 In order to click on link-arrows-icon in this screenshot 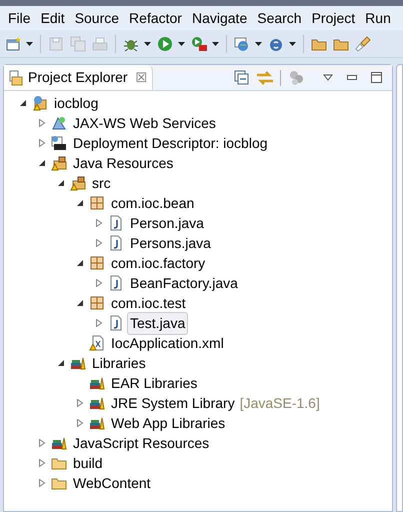, I will do `click(265, 78)`.